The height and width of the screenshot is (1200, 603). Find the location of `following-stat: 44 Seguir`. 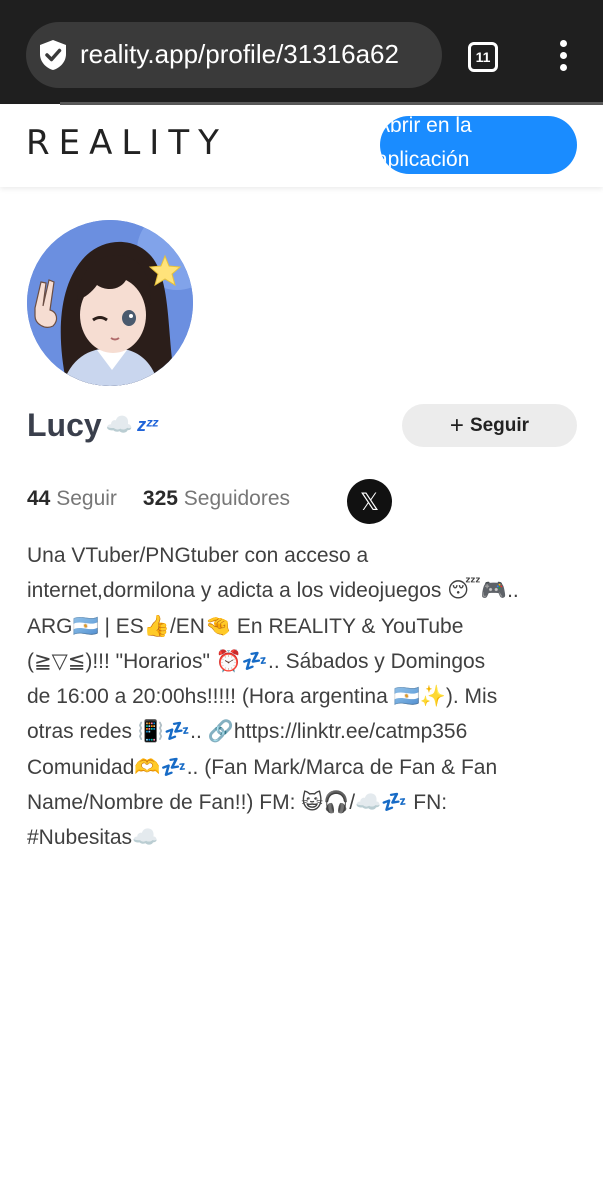

following-stat: 44 Seguir is located at coordinates (72, 498).